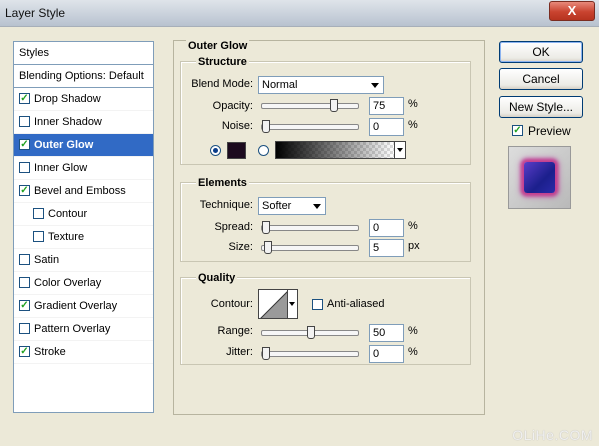 The width and height of the screenshot is (599, 446). I want to click on spread-input: 0, so click(386, 228).